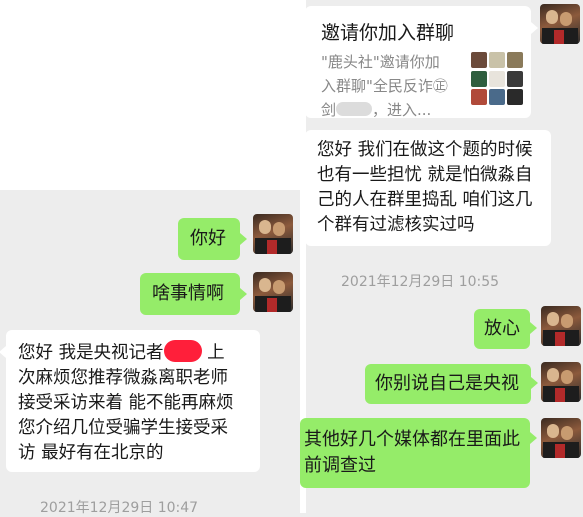 Image resolution: width=583 pixels, height=517 pixels. I want to click on message-text: 上, so click(213, 353).